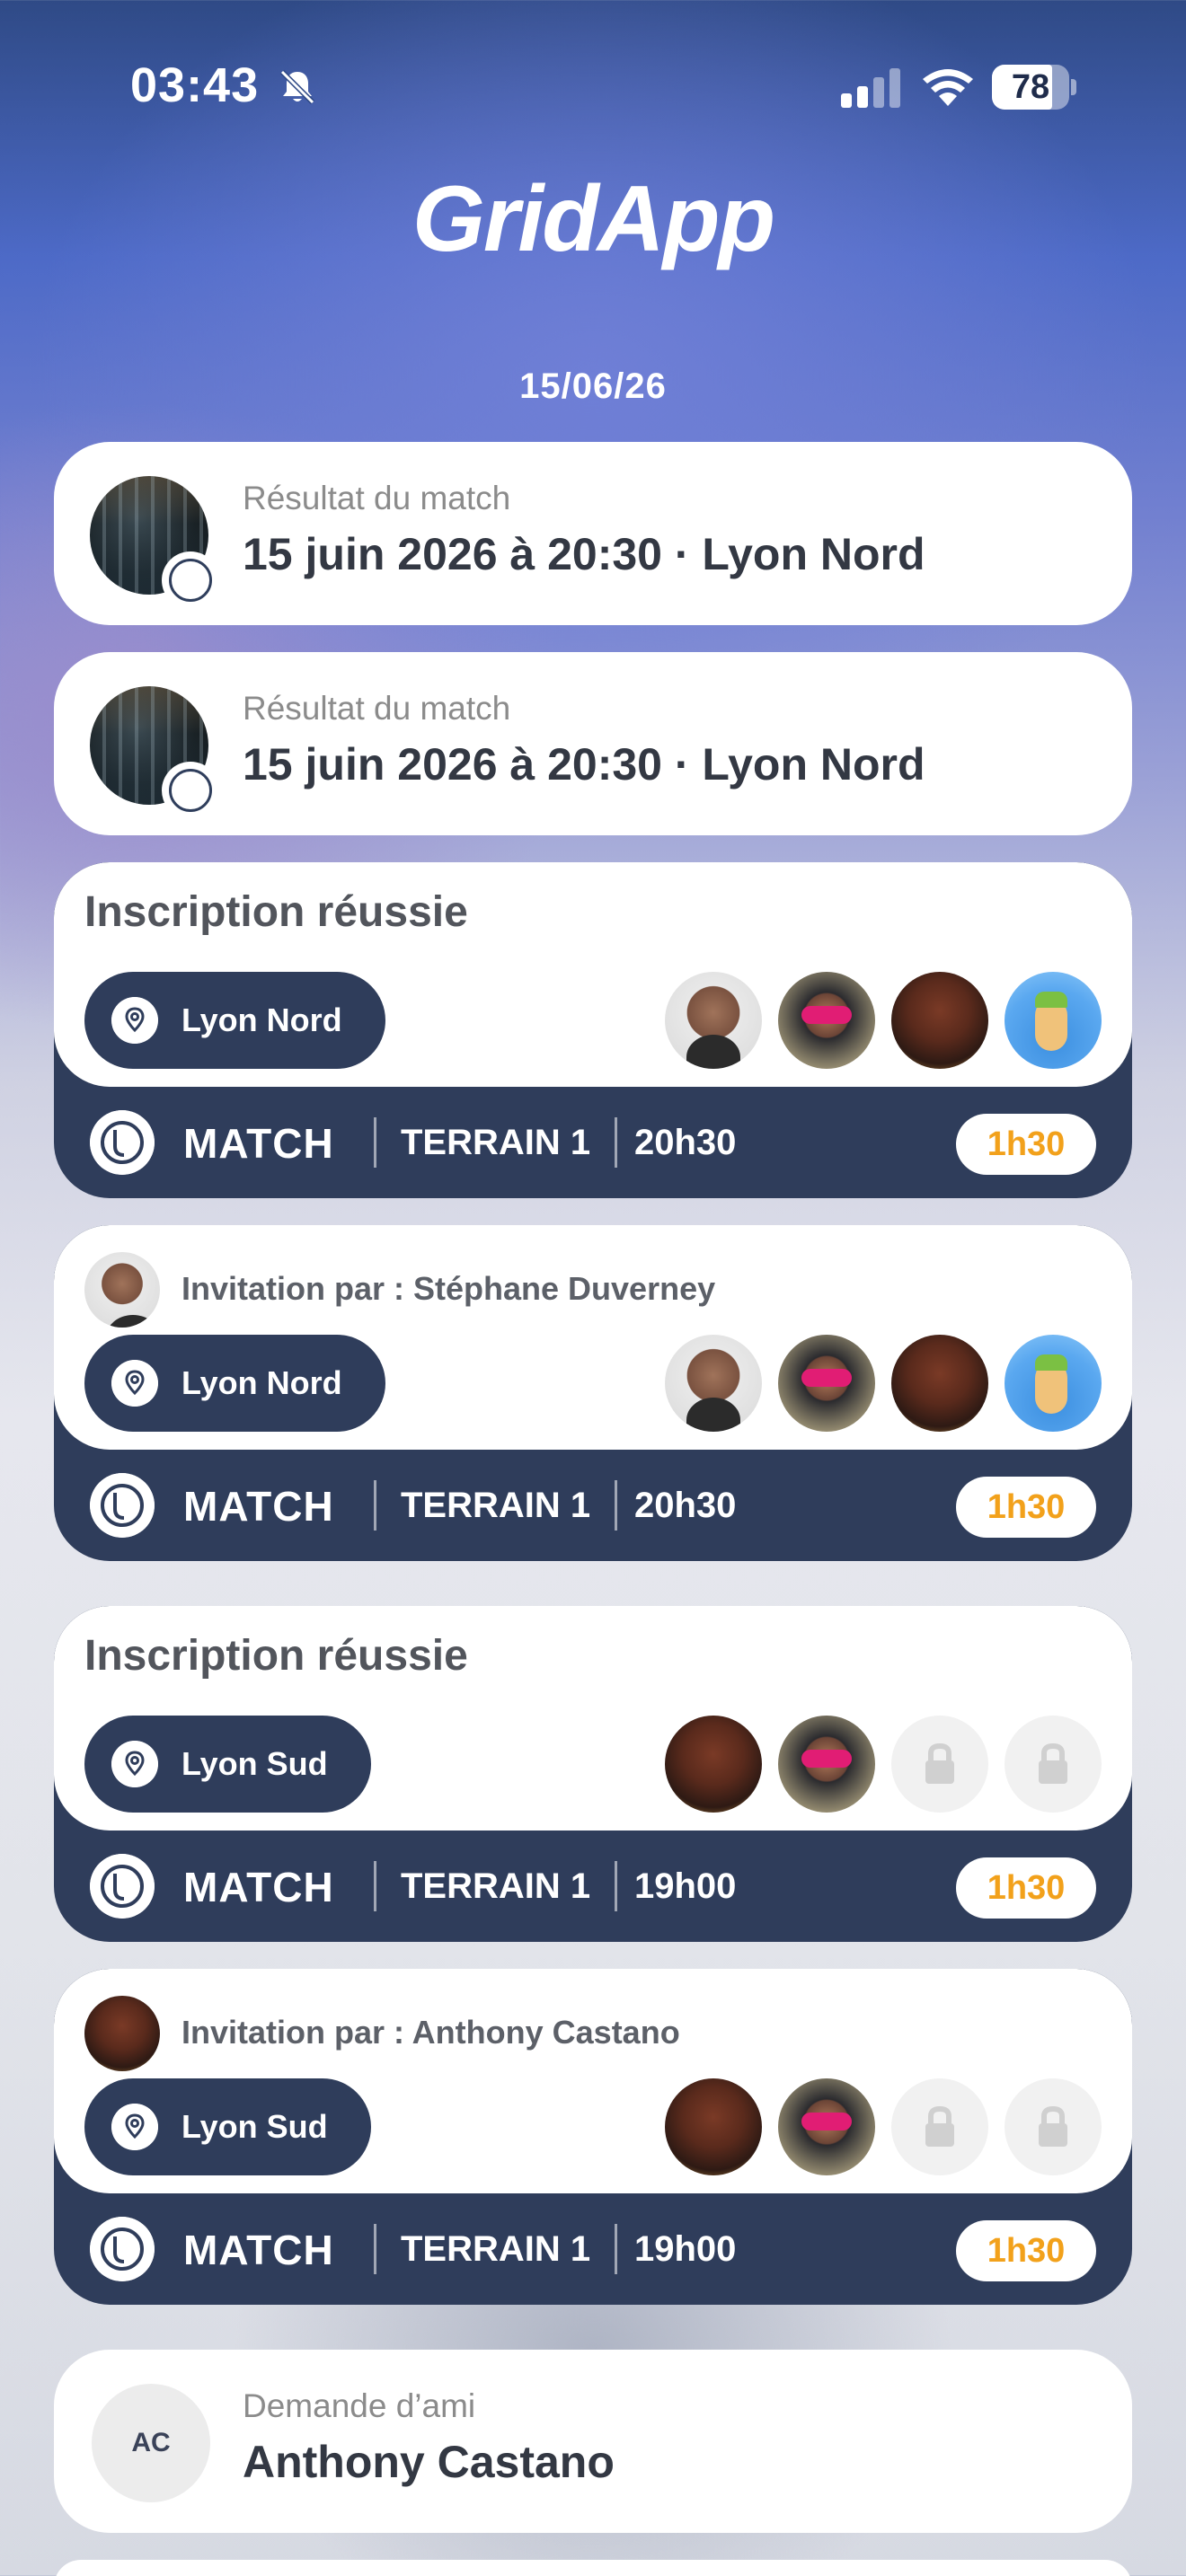  Describe the element at coordinates (151, 2443) in the screenshot. I see `initials-avatar: AC` at that location.